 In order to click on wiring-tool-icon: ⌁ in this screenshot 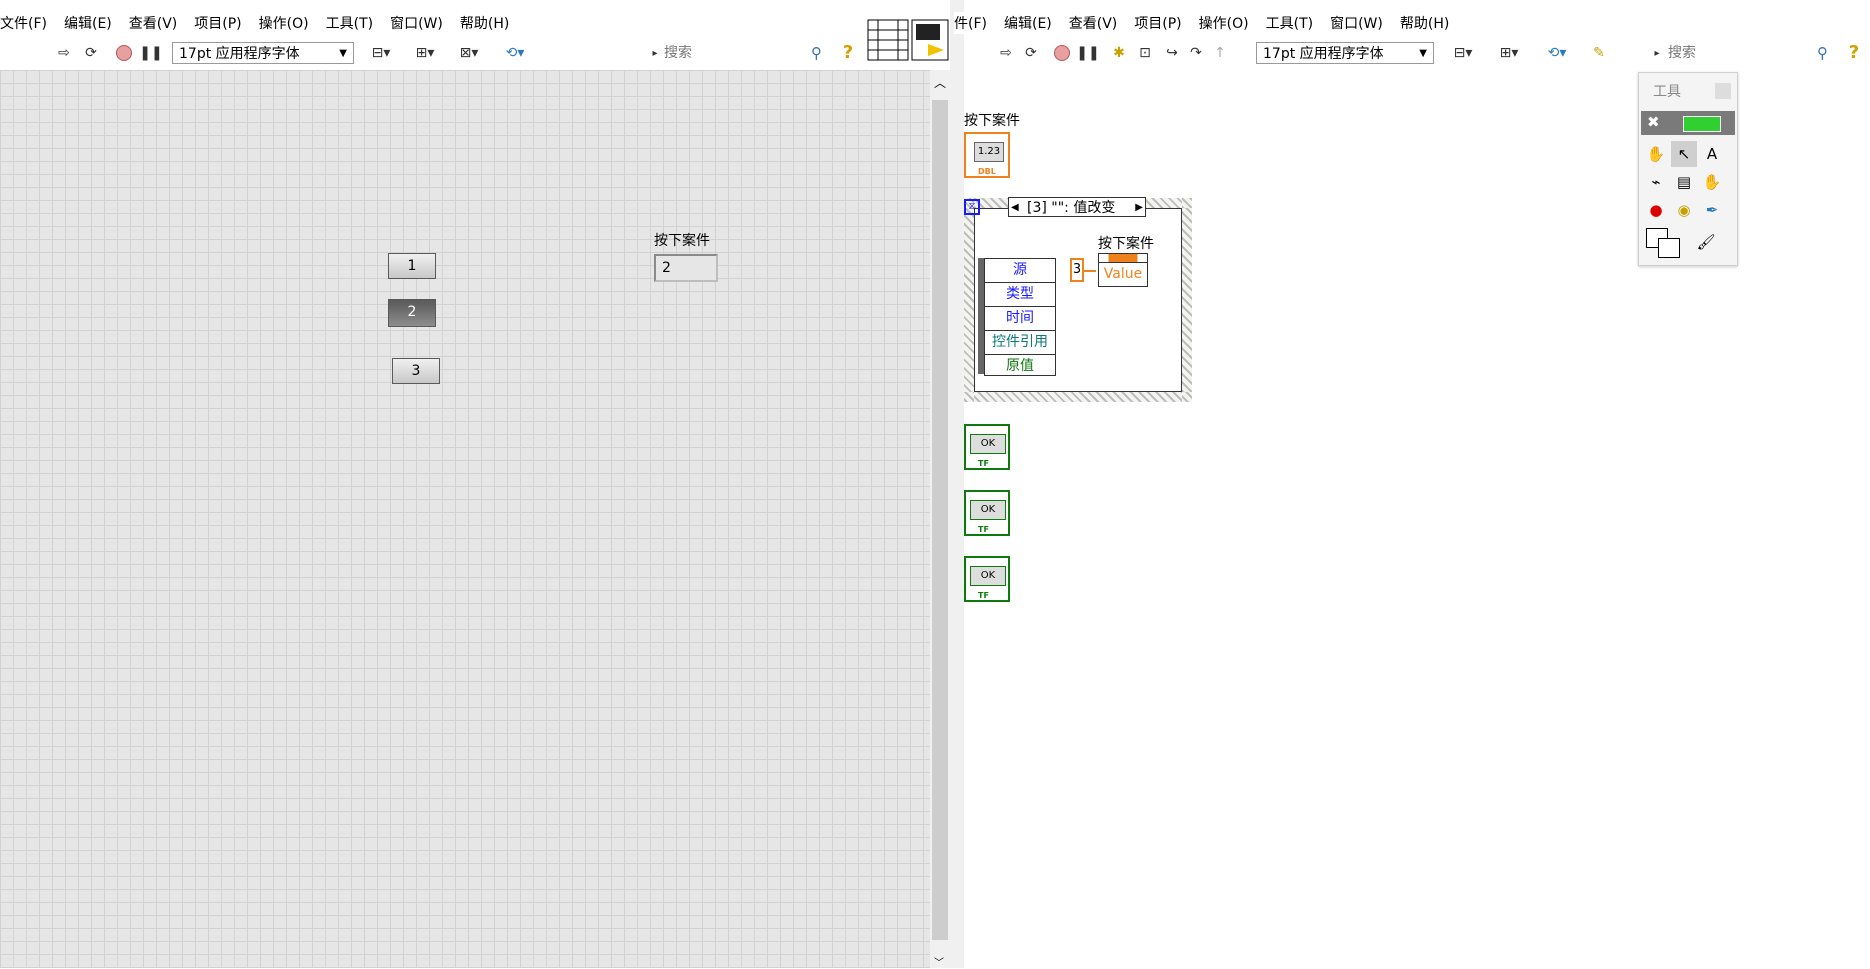, I will do `click(1656, 182)`.